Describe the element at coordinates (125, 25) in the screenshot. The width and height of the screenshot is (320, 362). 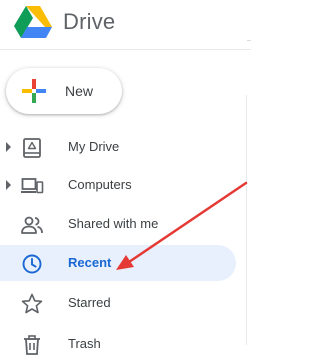
I see `app-header: Drive` at that location.